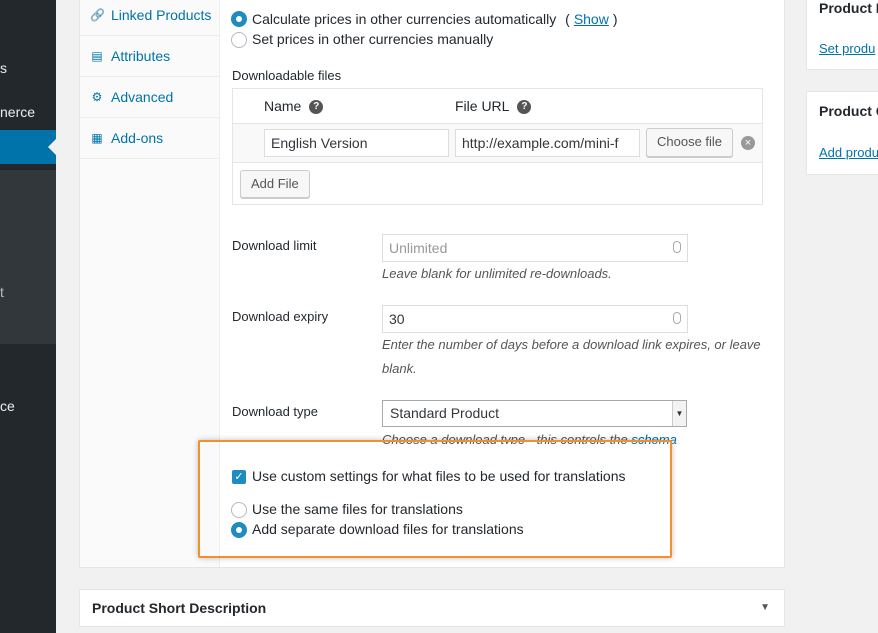  I want to click on show-link: Show, so click(591, 19).